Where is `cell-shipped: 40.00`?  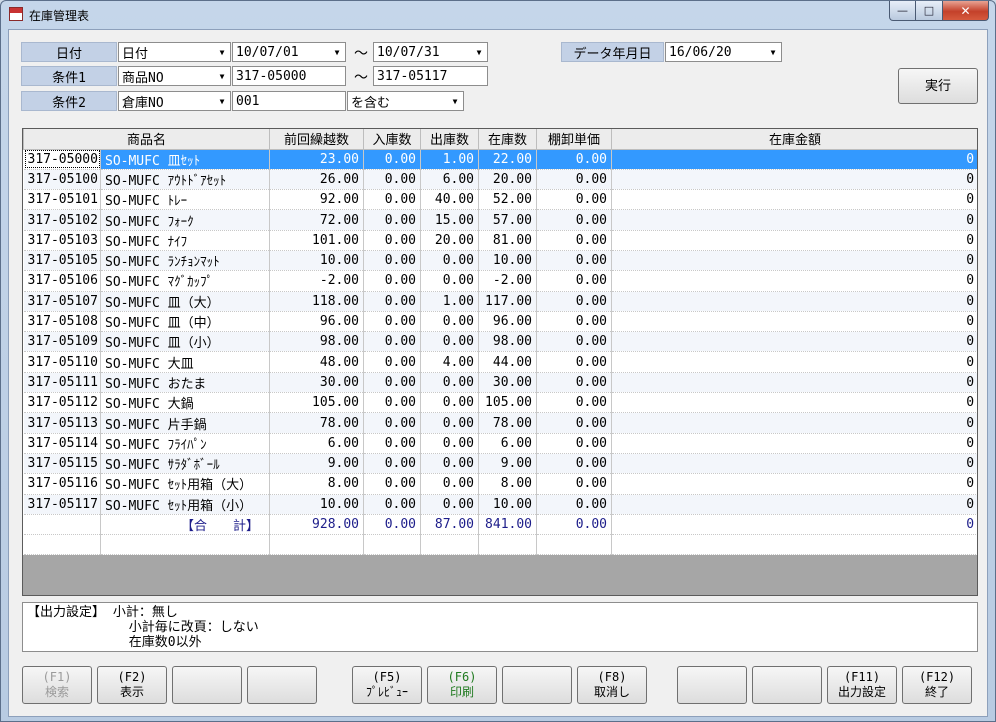
cell-shipped: 40.00 is located at coordinates (450, 200).